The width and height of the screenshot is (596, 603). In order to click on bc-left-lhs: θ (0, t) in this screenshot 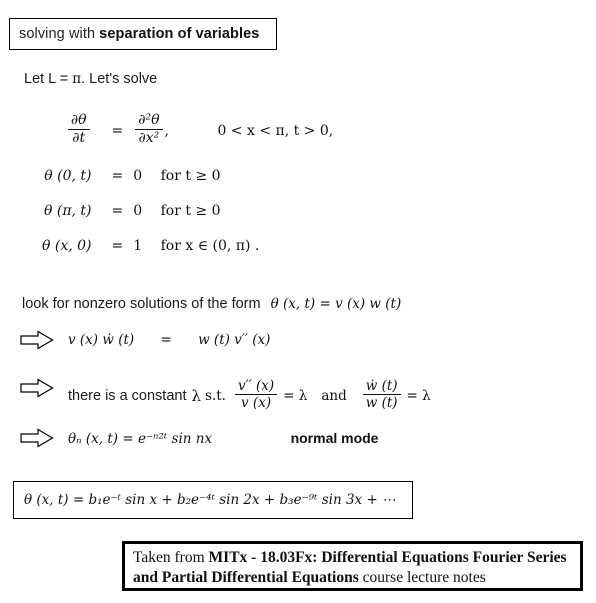, I will do `click(68, 175)`.